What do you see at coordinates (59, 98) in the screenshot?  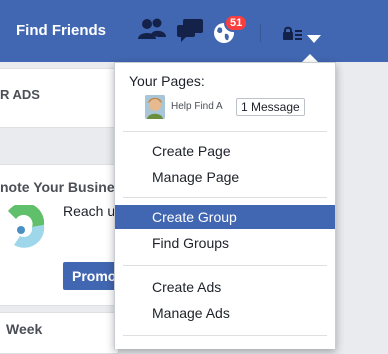 I see `ads-card: R ADS` at bounding box center [59, 98].